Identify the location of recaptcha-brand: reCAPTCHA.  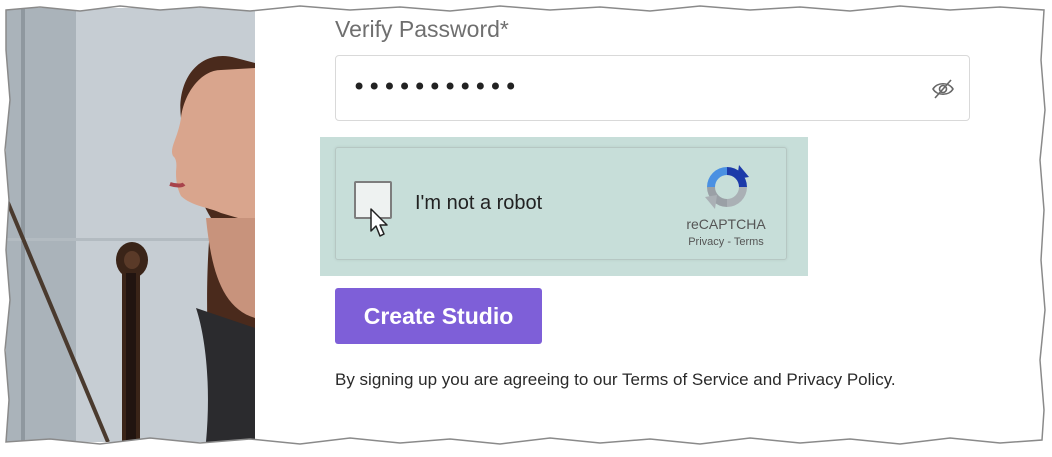
(726, 224).